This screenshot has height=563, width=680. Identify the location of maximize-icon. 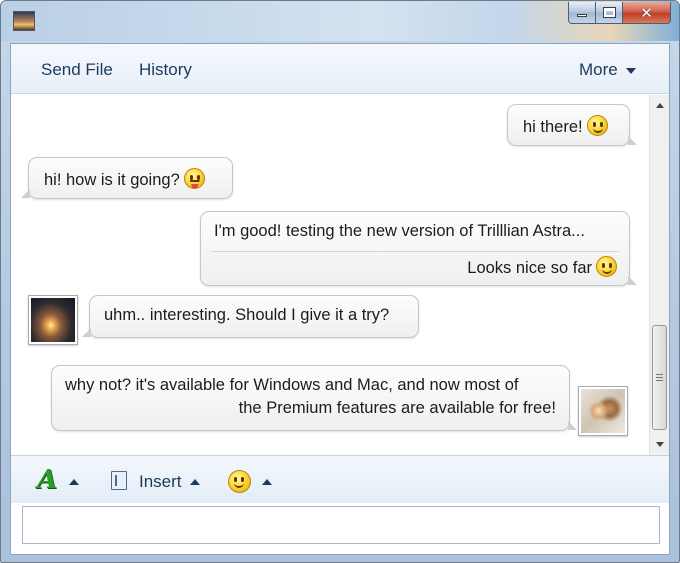
(609, 12).